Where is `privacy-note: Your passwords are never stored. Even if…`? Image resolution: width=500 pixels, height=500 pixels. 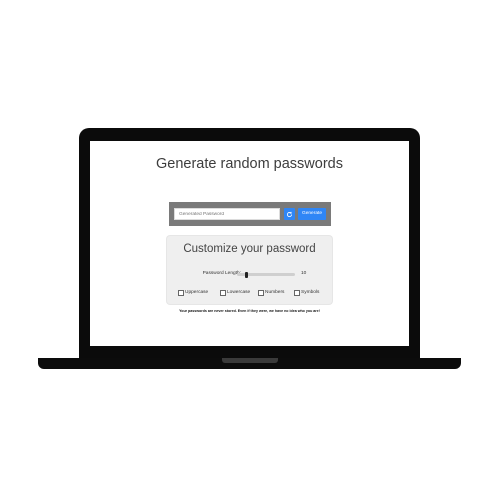
privacy-note: Your passwords are never stored. Even if… is located at coordinates (249, 311).